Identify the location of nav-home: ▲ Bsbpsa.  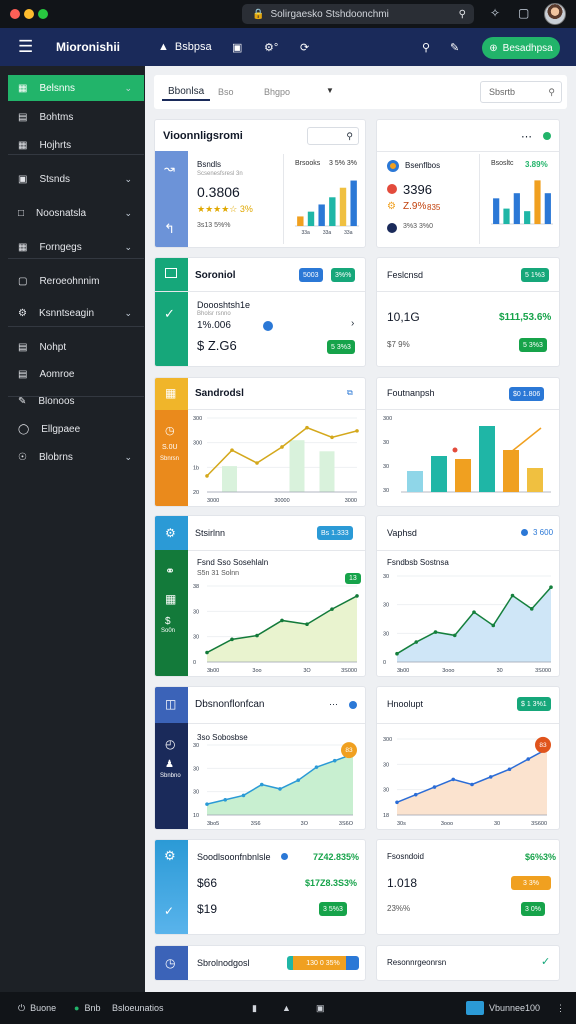
(185, 47).